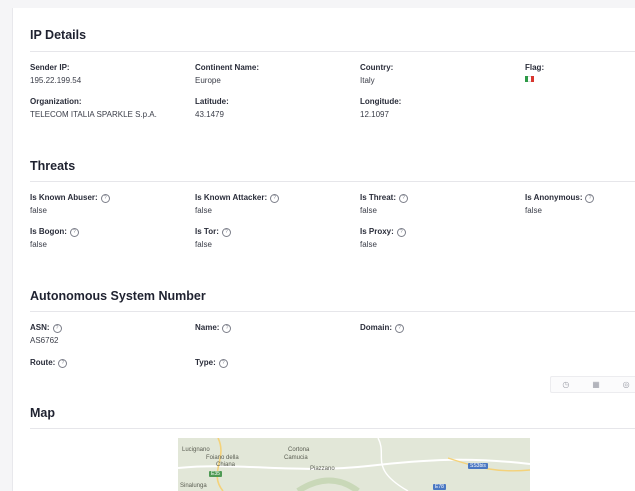 Image resolution: width=635 pixels, height=491 pixels. What do you see at coordinates (231, 197) in the screenshot?
I see `known-attacker-label: Is Known Attacker:` at bounding box center [231, 197].